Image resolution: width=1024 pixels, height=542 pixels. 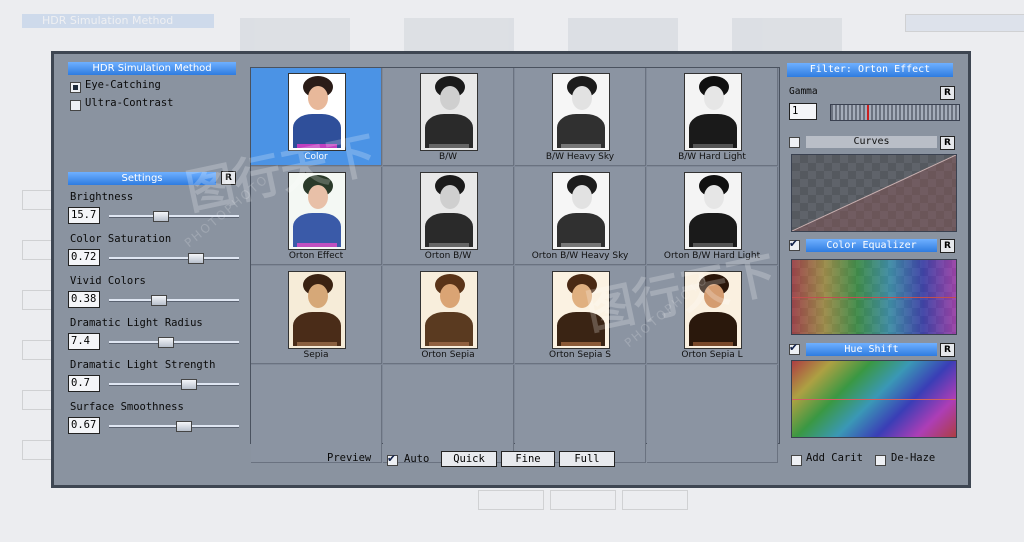 I want to click on gamma-slider, so click(x=895, y=112).